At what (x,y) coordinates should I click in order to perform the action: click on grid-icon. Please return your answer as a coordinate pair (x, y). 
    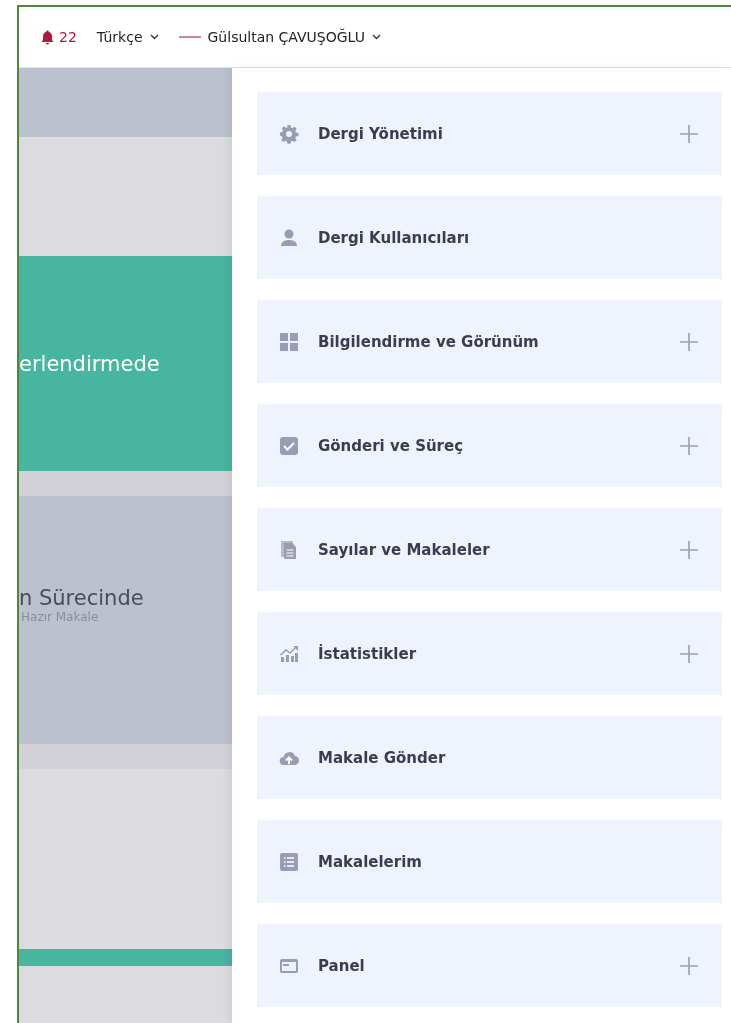
    Looking at the image, I should click on (289, 341).